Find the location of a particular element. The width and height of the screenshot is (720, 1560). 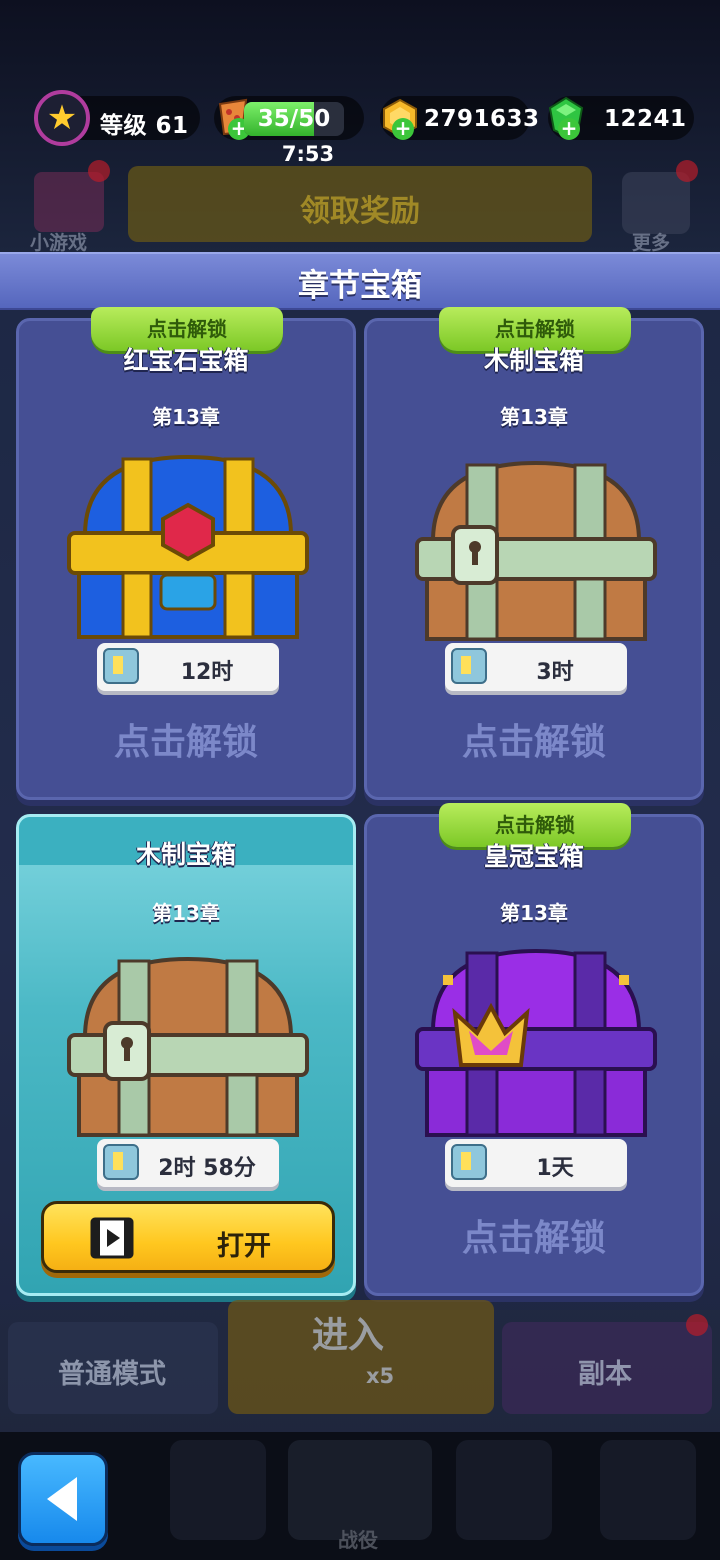

coins-value: 2791633 is located at coordinates (482, 119).